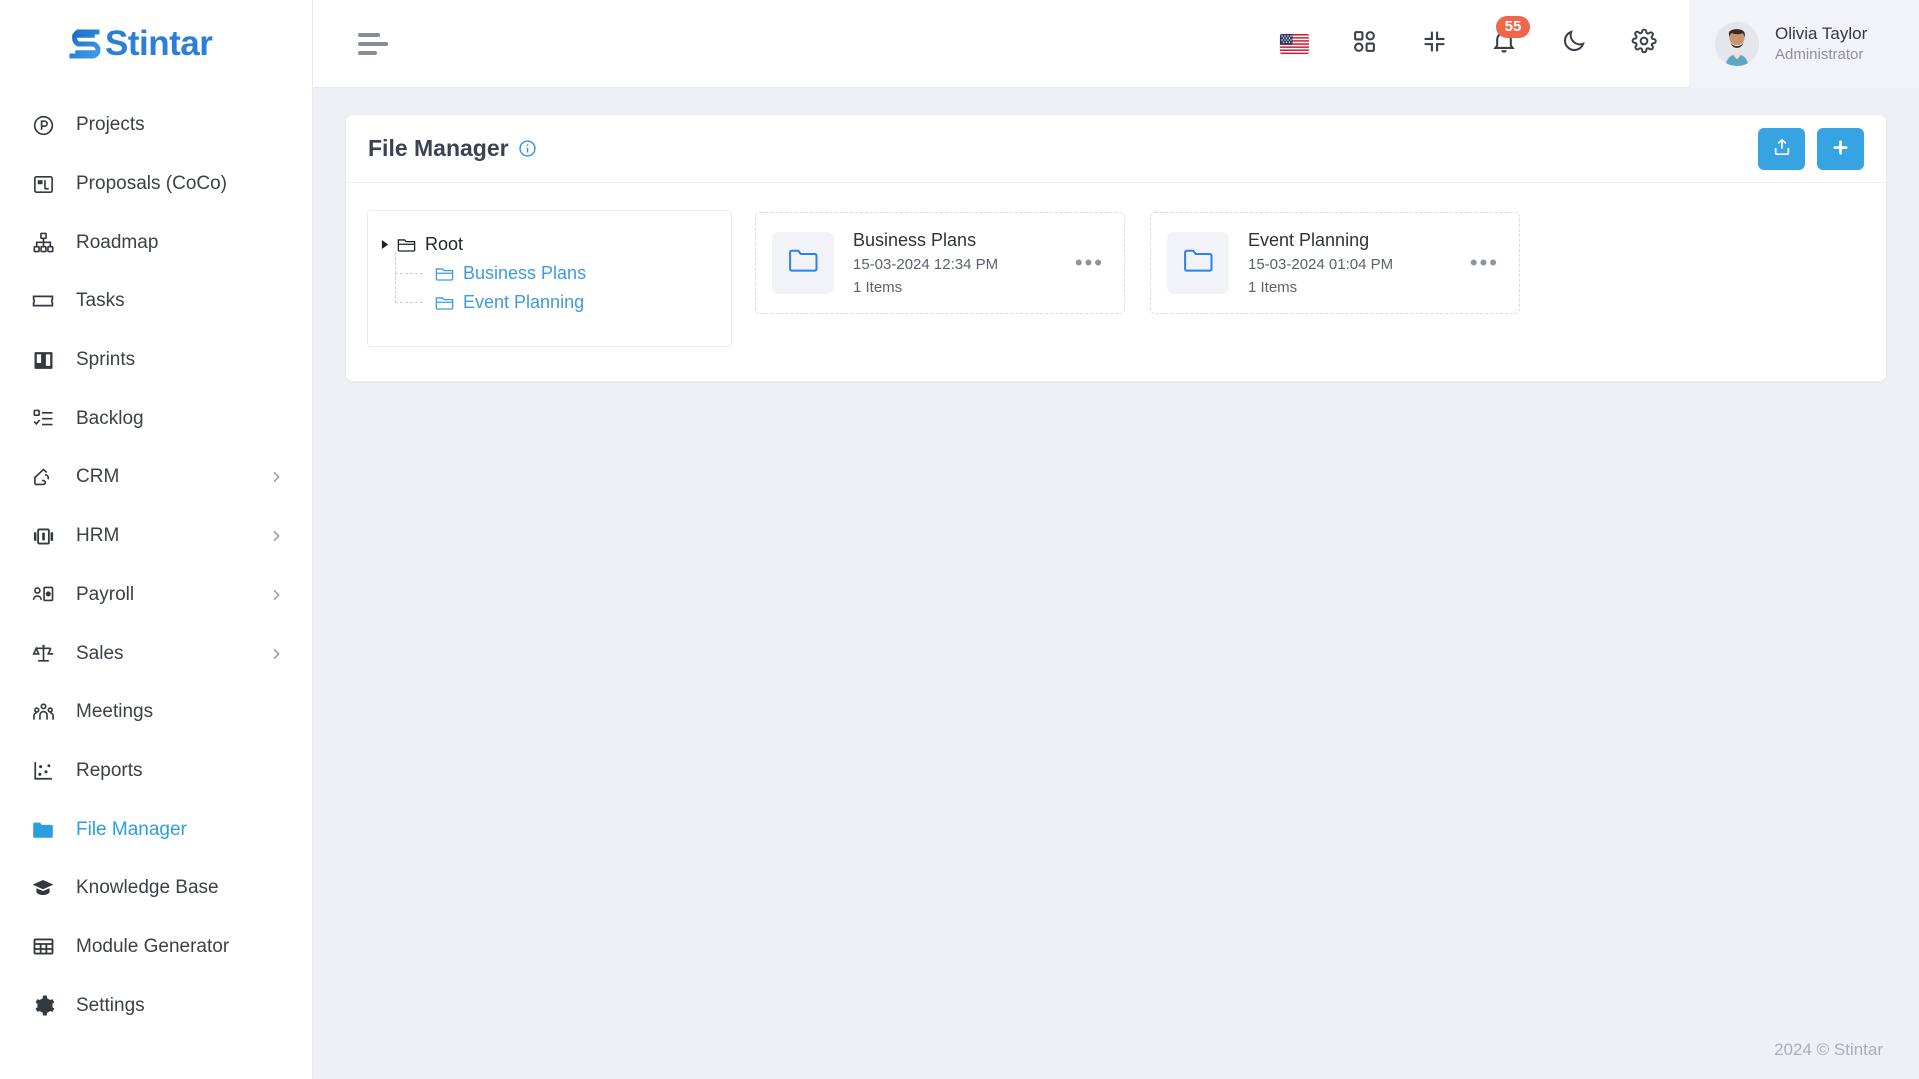  Describe the element at coordinates (1504, 43) in the screenshot. I see `notifications-button: 55` at that location.